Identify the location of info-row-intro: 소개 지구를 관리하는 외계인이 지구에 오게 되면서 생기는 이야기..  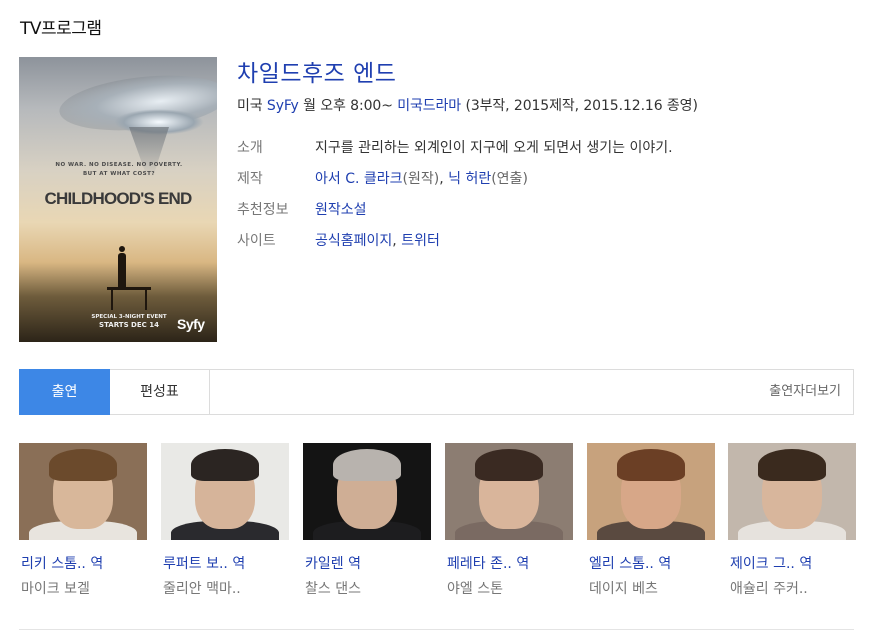
(455, 147).